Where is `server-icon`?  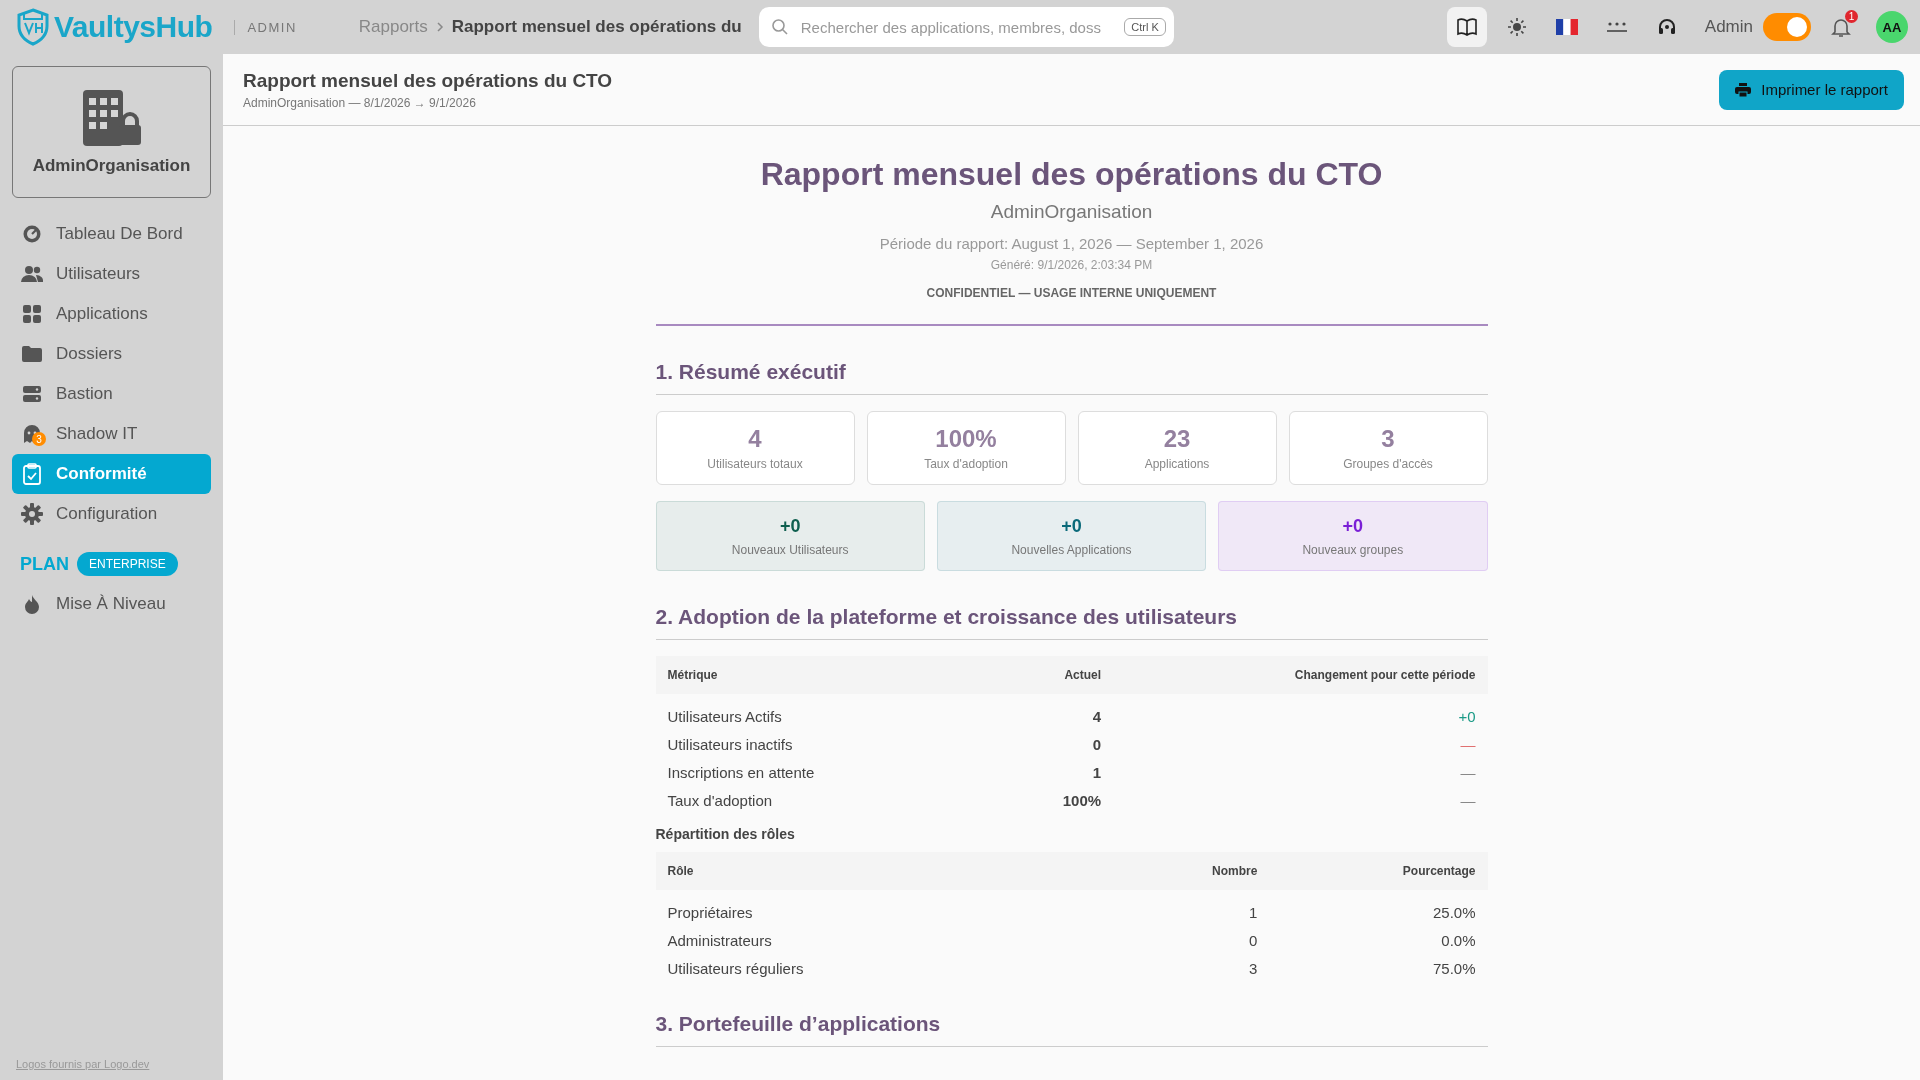 server-icon is located at coordinates (32, 394).